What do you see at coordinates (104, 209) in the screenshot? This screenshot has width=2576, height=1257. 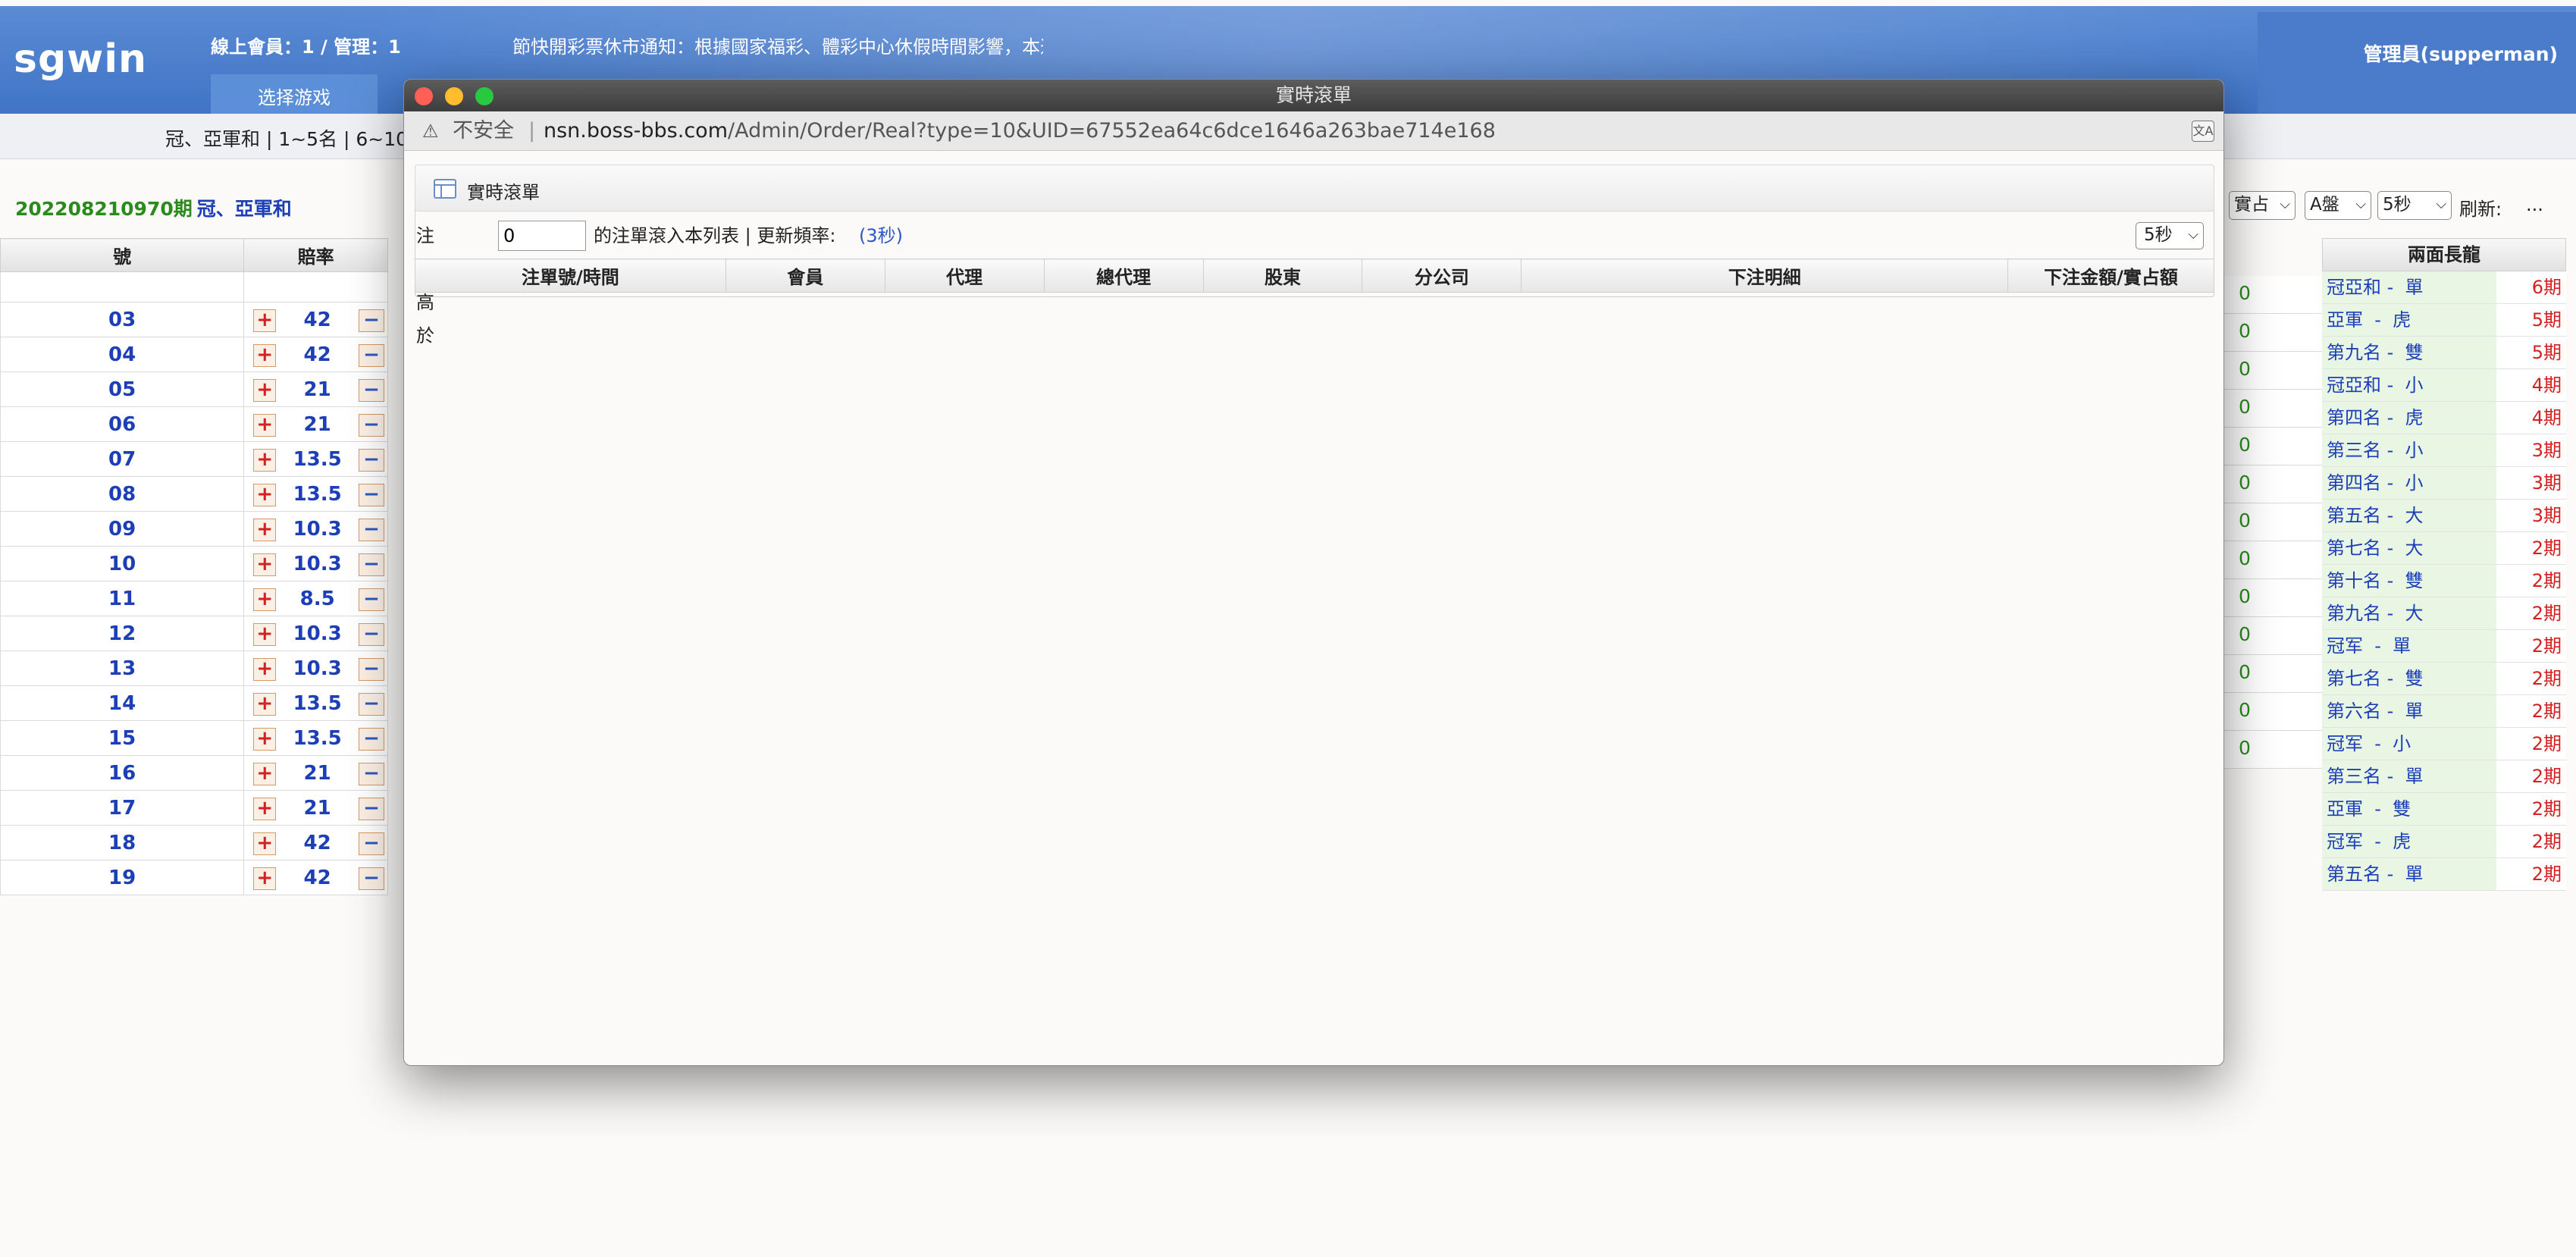 I see `period-number: 202208210970期` at bounding box center [104, 209].